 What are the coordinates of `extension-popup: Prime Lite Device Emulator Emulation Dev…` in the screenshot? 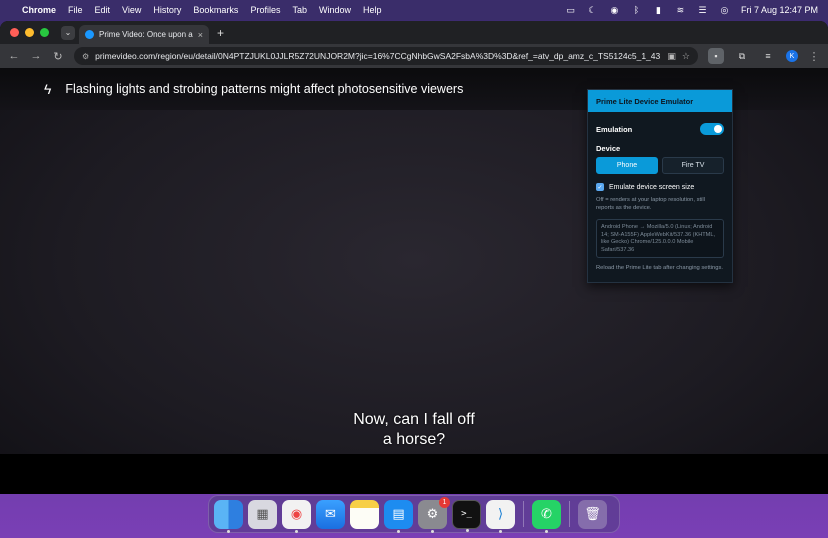 It's located at (660, 186).